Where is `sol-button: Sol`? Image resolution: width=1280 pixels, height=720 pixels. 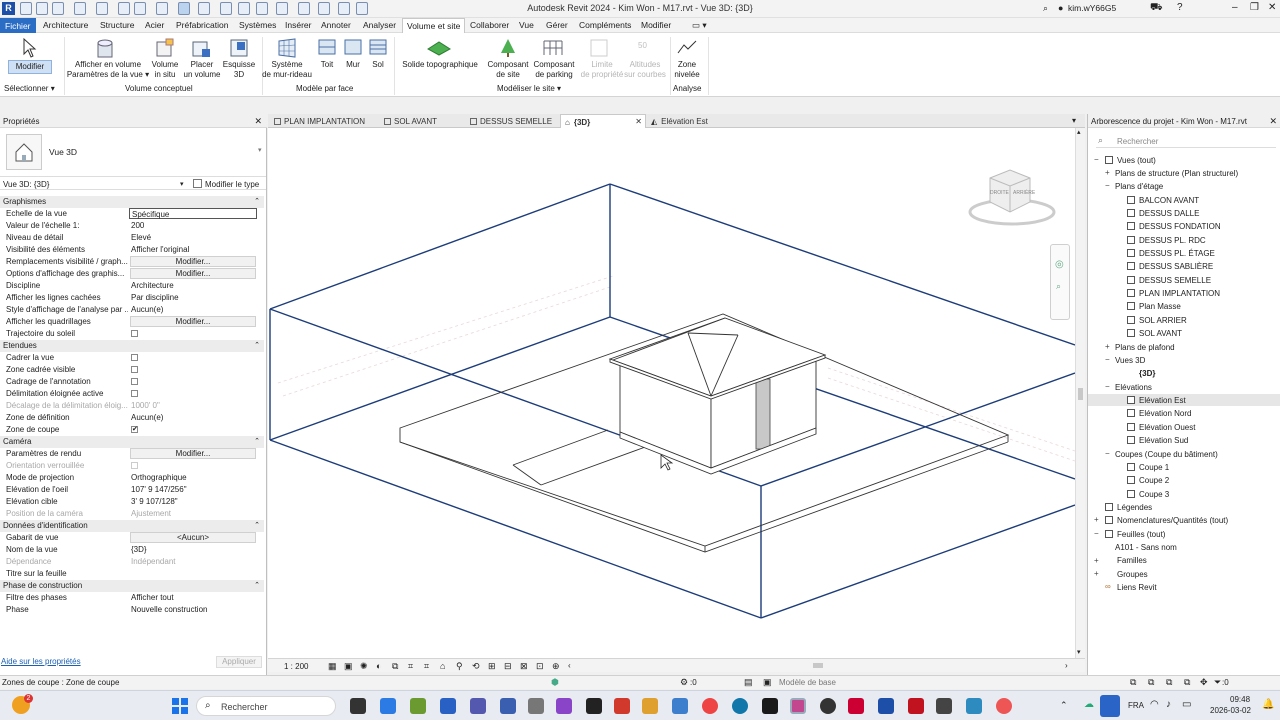 sol-button: Sol is located at coordinates (378, 65).